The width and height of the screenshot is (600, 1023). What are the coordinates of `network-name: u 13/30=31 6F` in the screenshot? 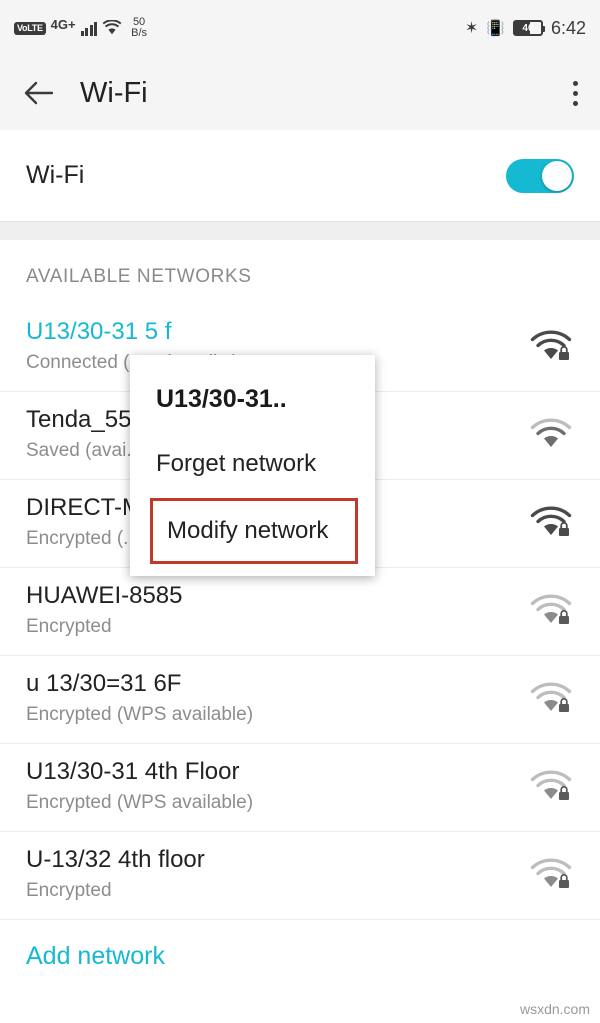 It's located at (104, 683).